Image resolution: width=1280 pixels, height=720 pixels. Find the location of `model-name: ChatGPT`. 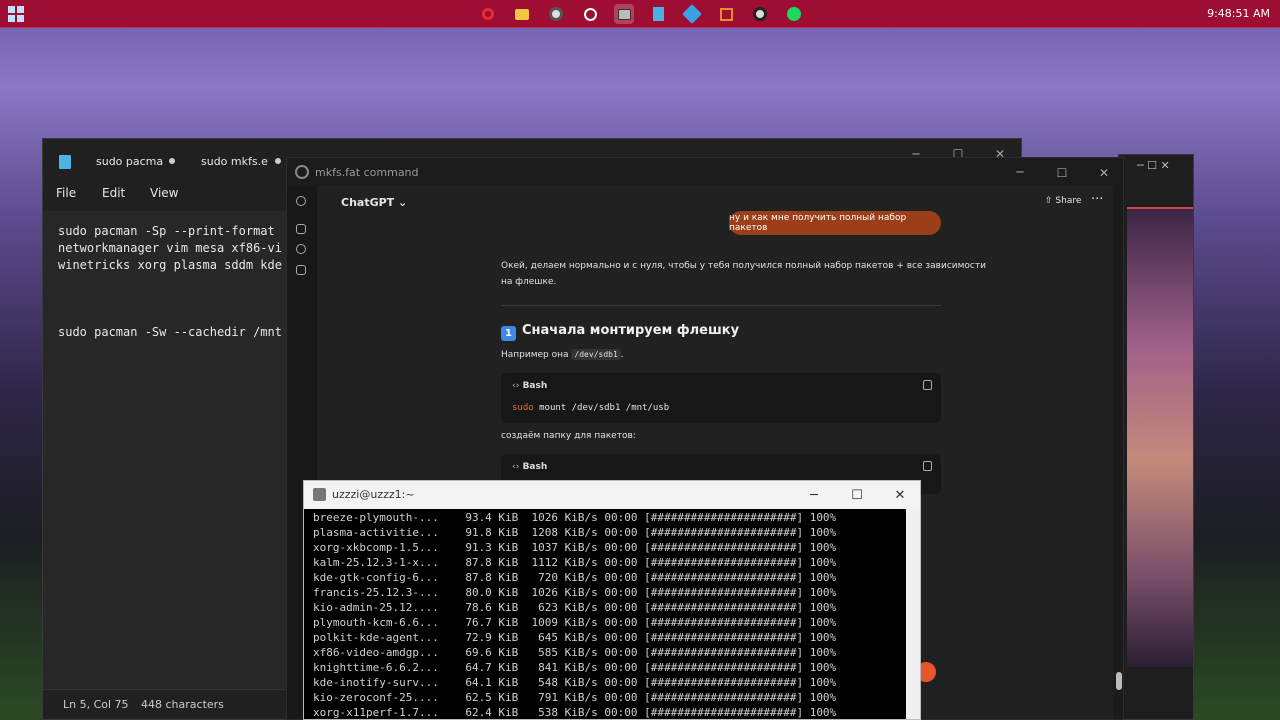

model-name: ChatGPT is located at coordinates (368, 202).